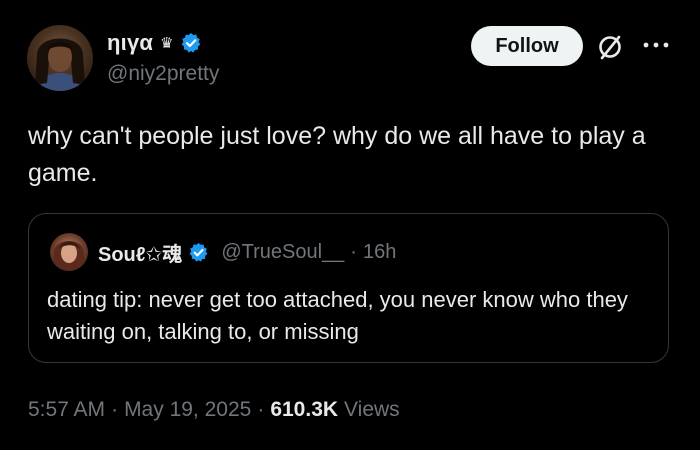 Image resolution: width=700 pixels, height=450 pixels. Describe the element at coordinates (379, 252) in the screenshot. I see `quoted-timestamp: 16h` at that location.